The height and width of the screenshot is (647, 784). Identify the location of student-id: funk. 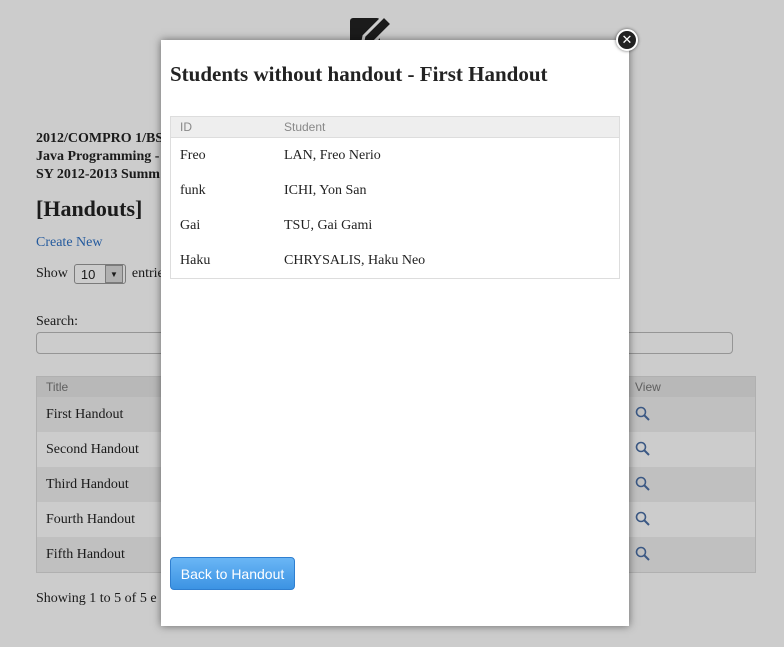
(193, 190).